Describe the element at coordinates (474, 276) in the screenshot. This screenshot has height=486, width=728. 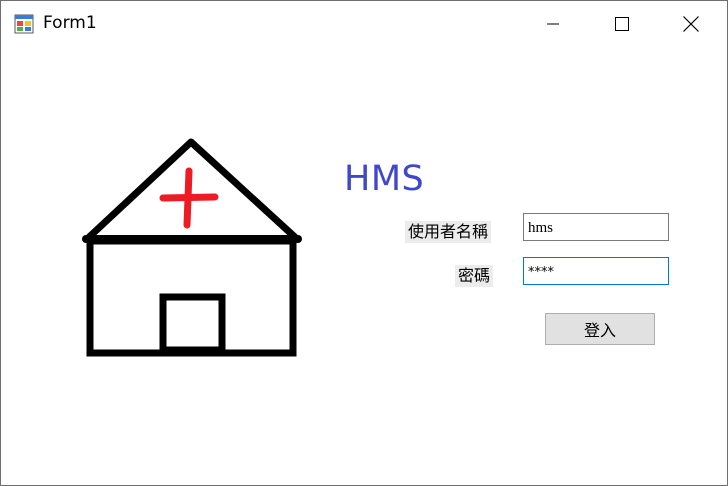
I see `password-label: 密碼` at that location.